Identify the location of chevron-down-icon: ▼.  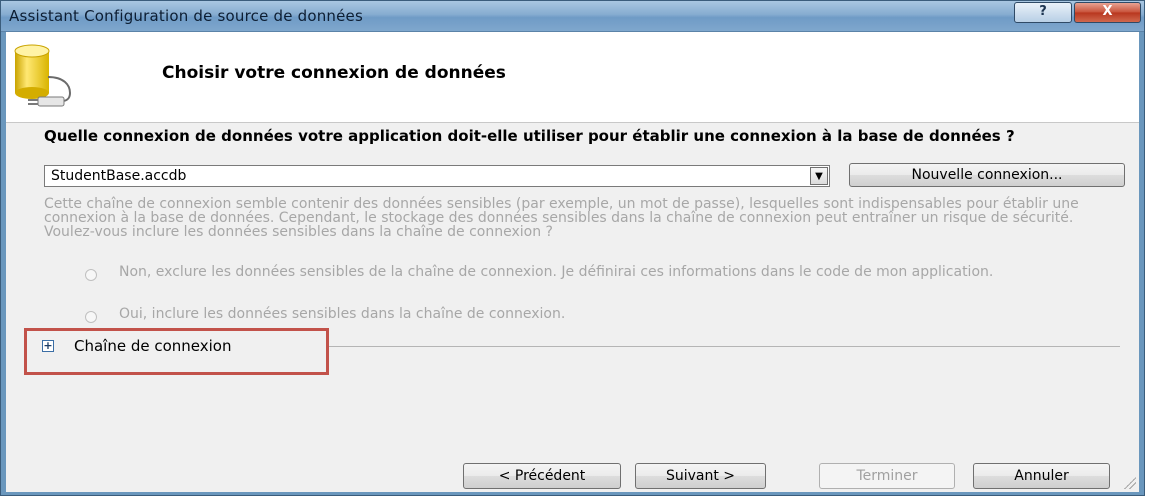
(819, 176).